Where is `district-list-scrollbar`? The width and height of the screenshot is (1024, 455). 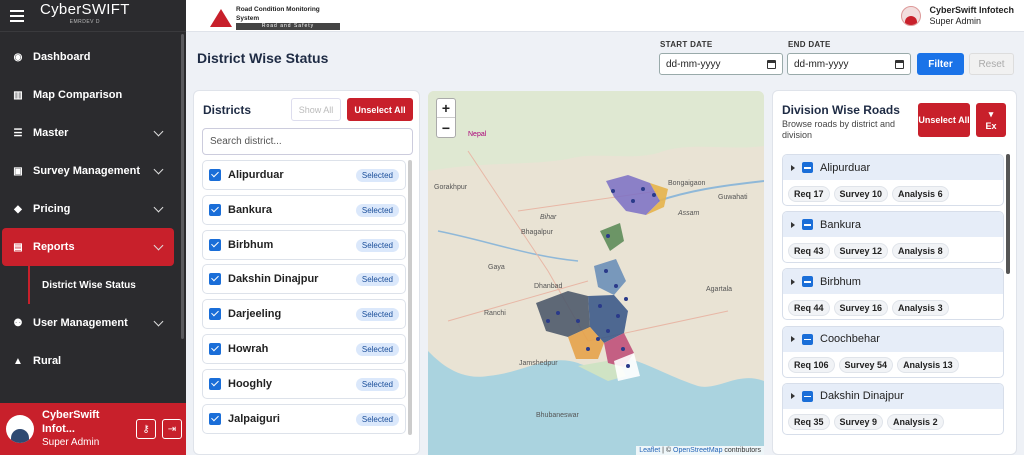 district-list-scrollbar is located at coordinates (410, 297).